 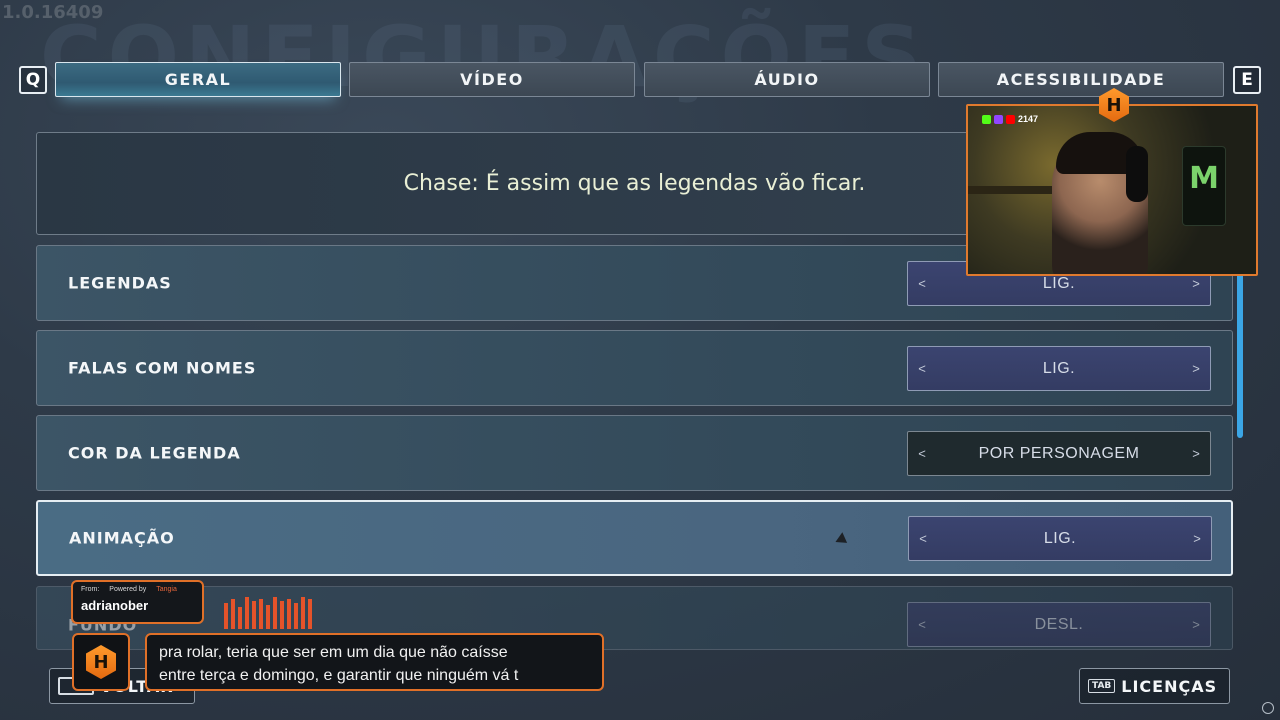 What do you see at coordinates (122, 538) in the screenshot?
I see `setting-label: ANIMAÇÃO` at bounding box center [122, 538].